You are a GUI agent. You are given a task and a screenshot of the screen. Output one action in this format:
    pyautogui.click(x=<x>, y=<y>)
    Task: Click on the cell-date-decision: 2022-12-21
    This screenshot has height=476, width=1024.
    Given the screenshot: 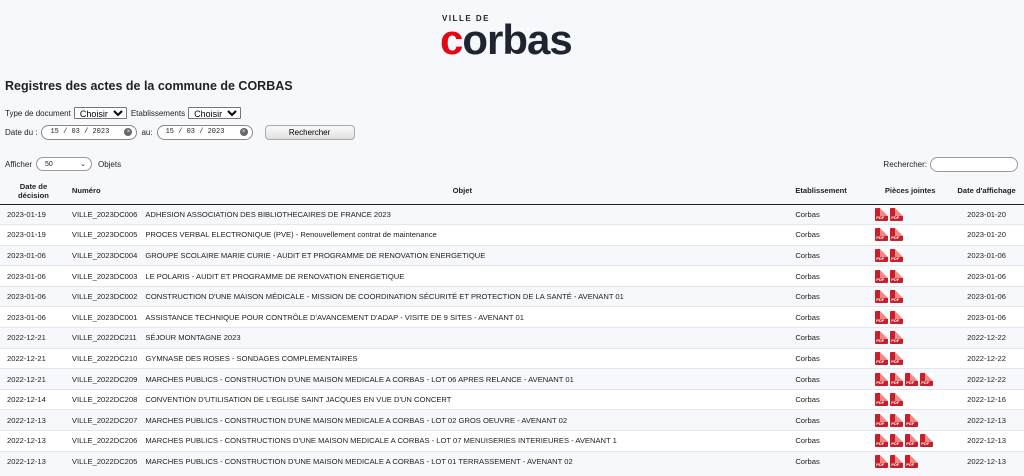 What is the action you would take?
    pyautogui.click(x=32, y=338)
    